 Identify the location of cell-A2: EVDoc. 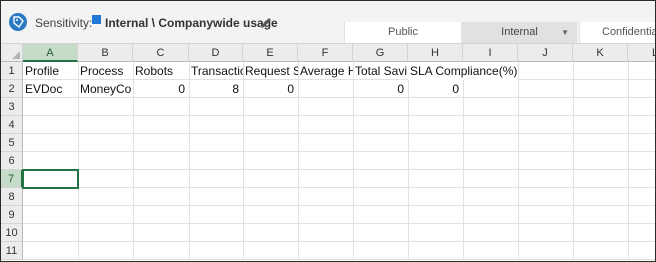
(50, 89).